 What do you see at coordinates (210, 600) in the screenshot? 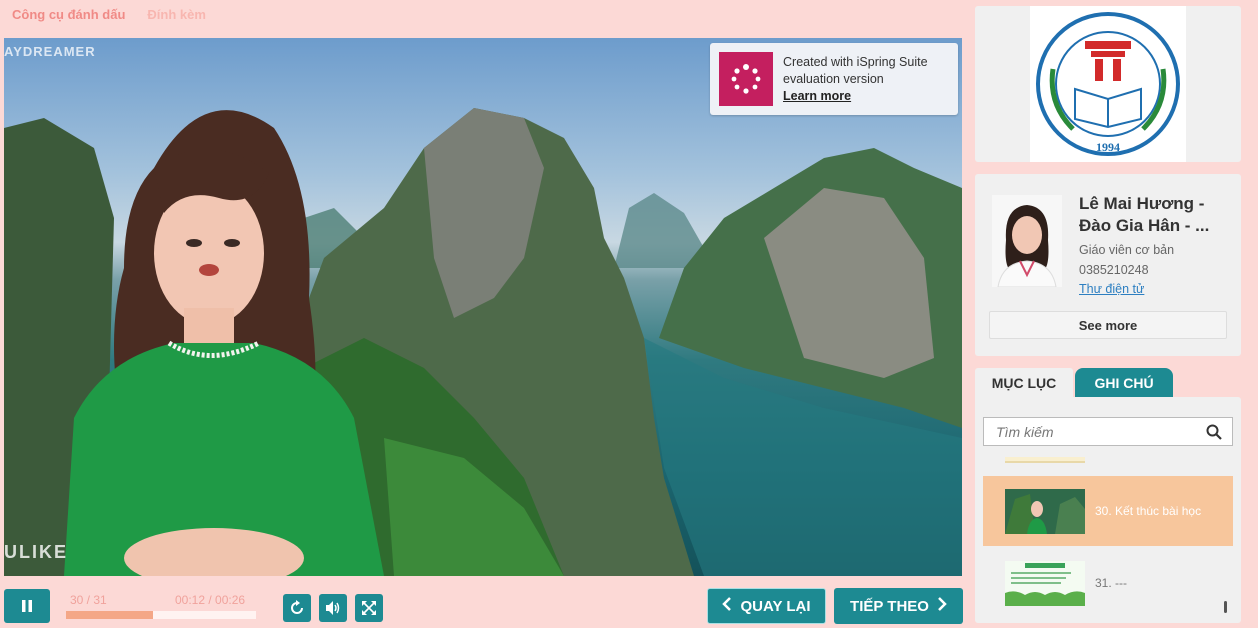
I see `time-display: 00:12 / 00:26` at bounding box center [210, 600].